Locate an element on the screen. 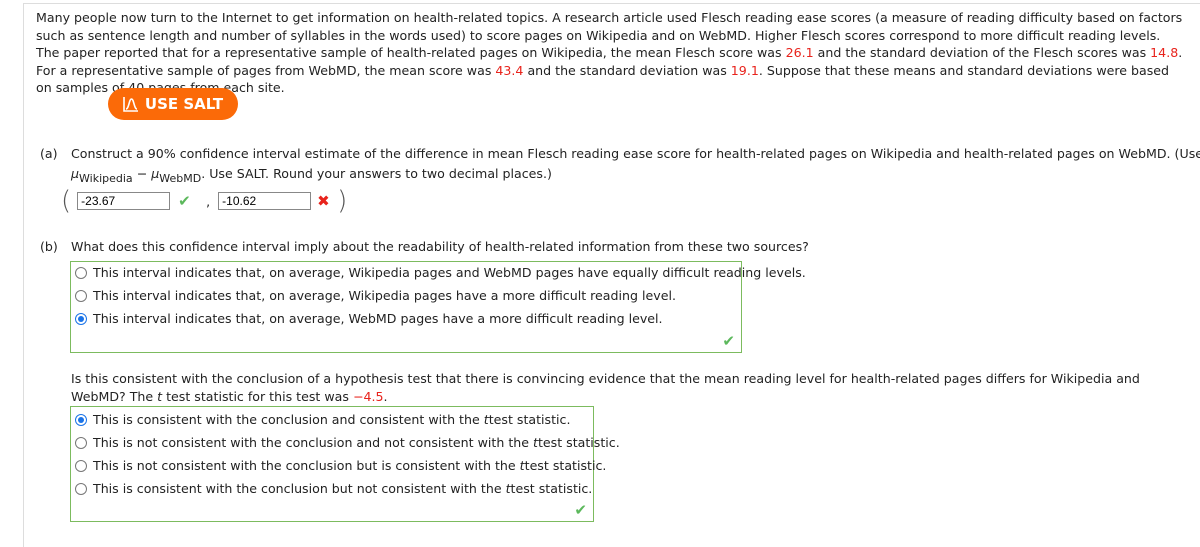 The image size is (1200, 547). incorrect-x-icon: ✖ is located at coordinates (323, 201).